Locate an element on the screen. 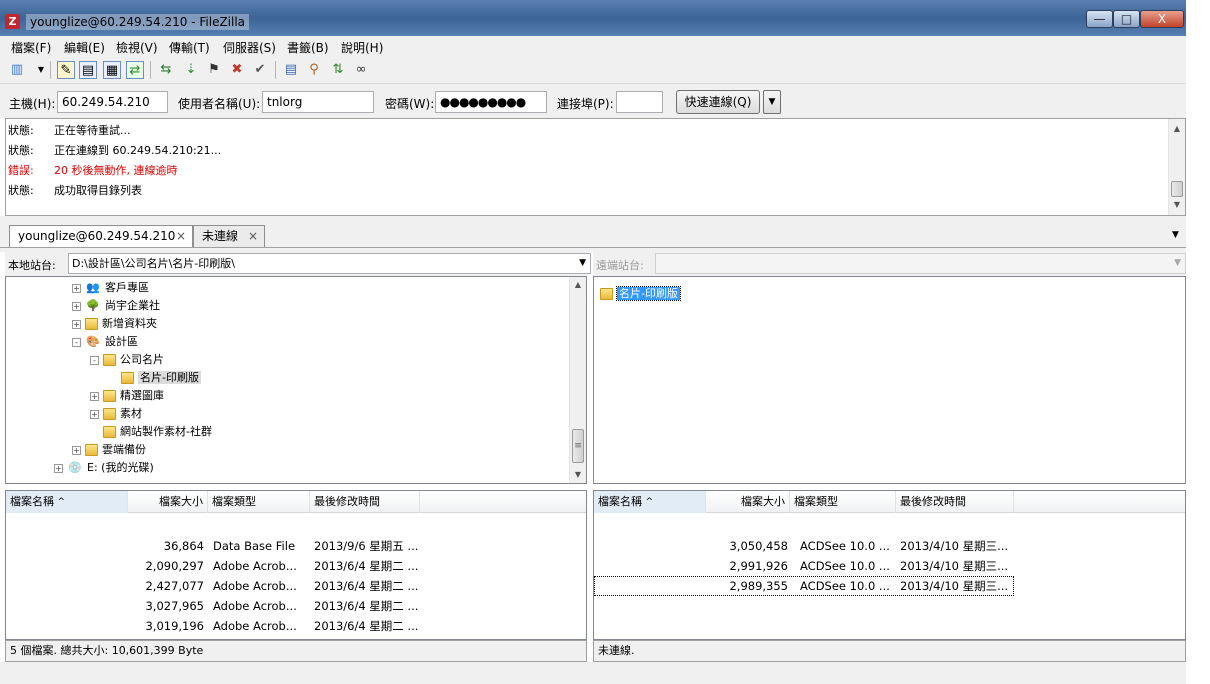 This screenshot has width=1210, height=684. port-input is located at coordinates (639, 102).